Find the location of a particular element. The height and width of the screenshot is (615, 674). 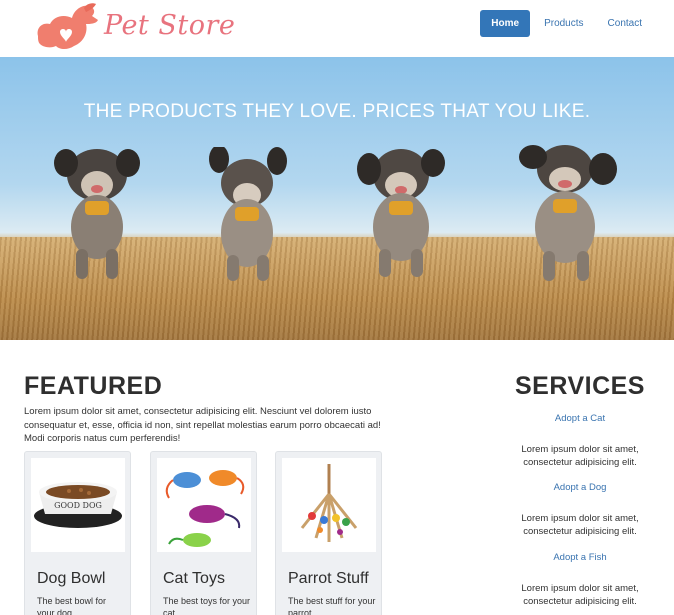

card-title: Cat Toys is located at coordinates (194, 578).